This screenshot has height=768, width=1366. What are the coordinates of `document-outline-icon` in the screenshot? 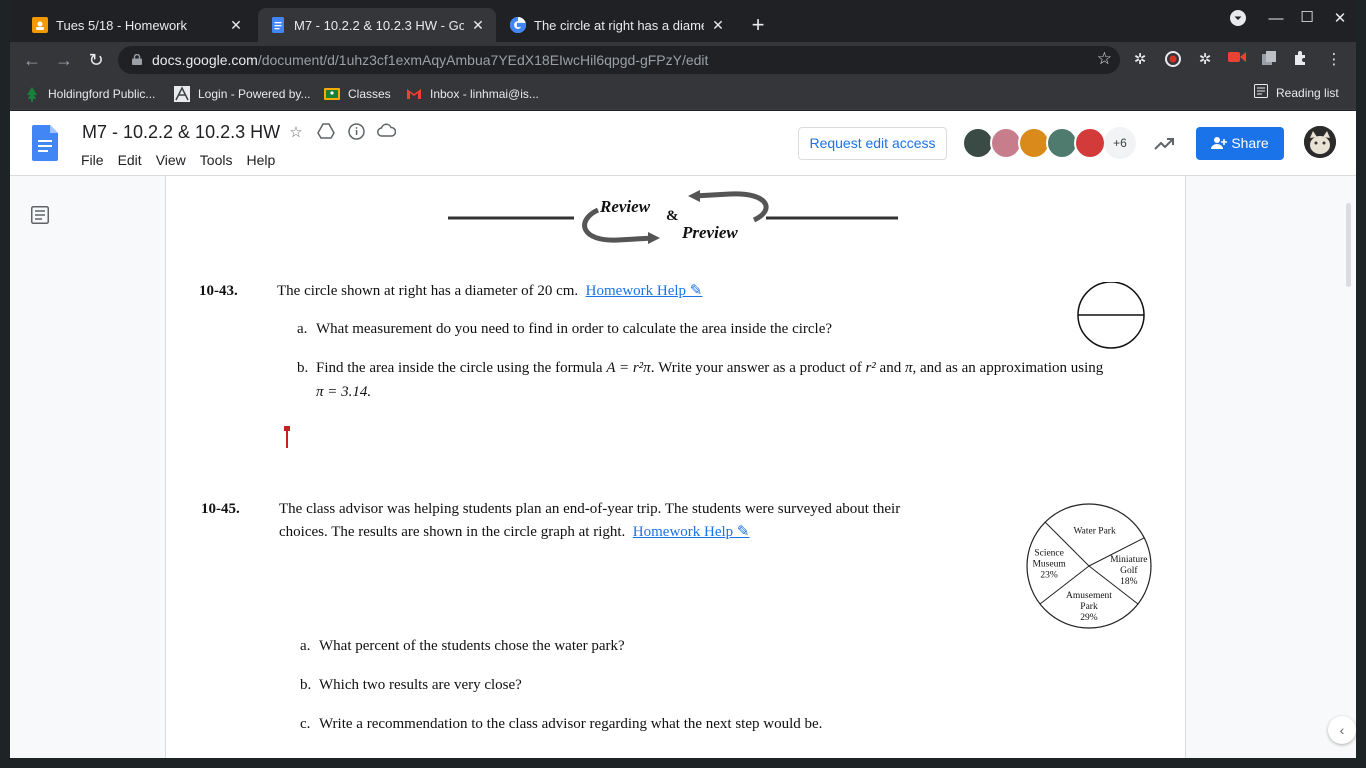 It's located at (40, 215).